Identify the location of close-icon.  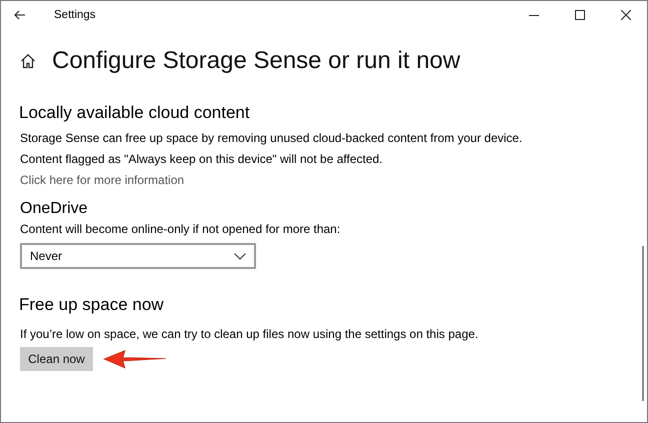
(626, 15).